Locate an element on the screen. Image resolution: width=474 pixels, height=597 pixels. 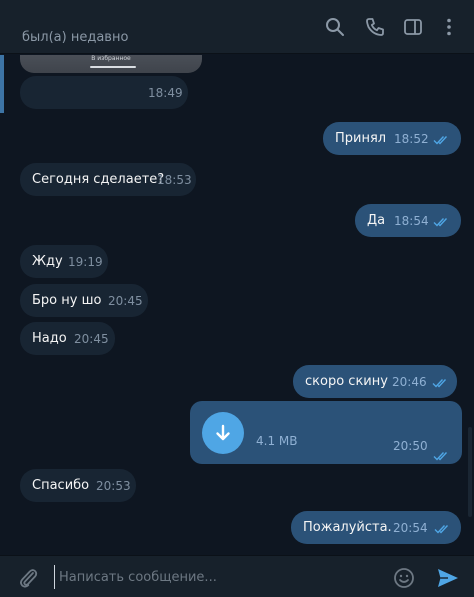
message-time: 19:19 is located at coordinates (85, 262).